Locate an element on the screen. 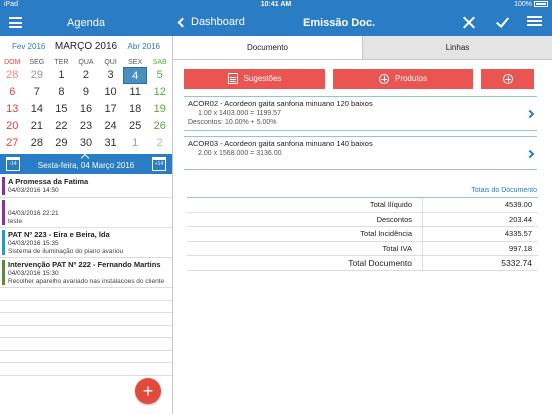  back-button: Dashboard is located at coordinates (211, 22).